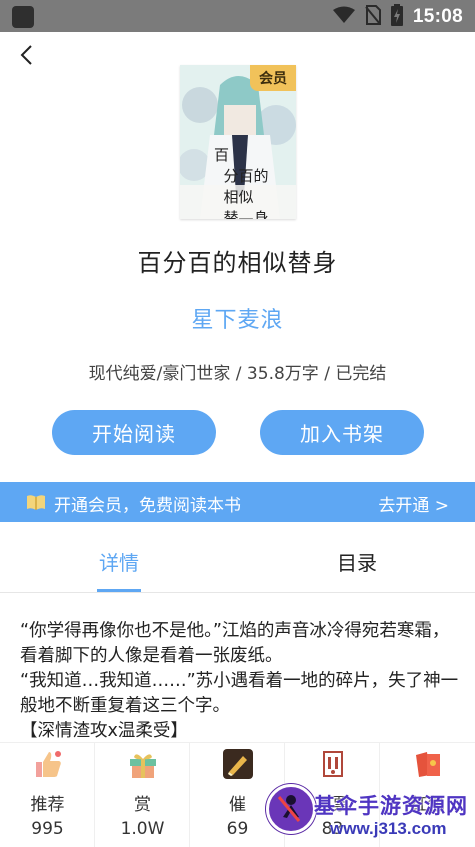 The width and height of the screenshot is (475, 847). Describe the element at coordinates (238, 142) in the screenshot. I see `book-cover: 会员 百 分百的 相似 替—身` at that location.